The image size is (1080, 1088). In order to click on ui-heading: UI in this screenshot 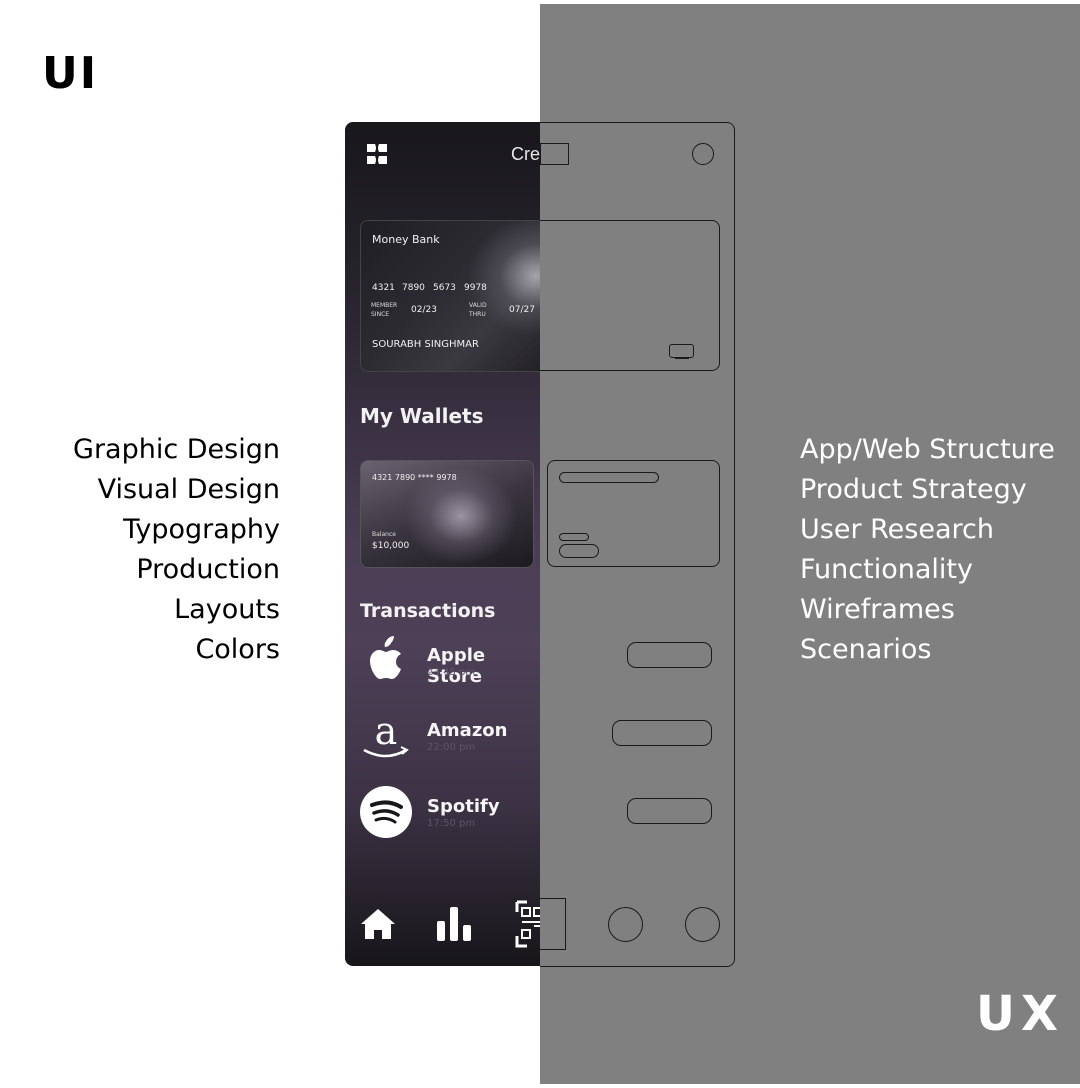, I will do `click(70, 73)`.